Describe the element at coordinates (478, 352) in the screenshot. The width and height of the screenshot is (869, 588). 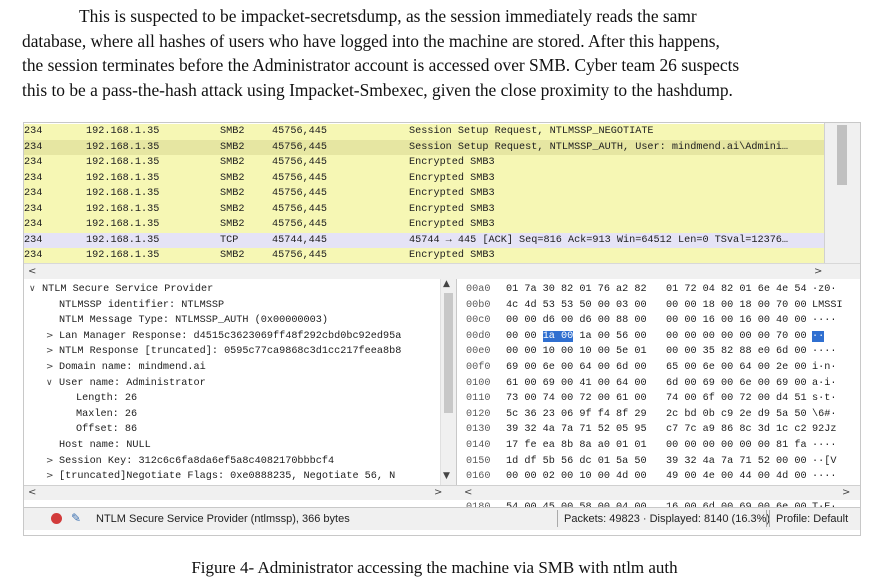
I see `hex-offset: 00e0` at that location.